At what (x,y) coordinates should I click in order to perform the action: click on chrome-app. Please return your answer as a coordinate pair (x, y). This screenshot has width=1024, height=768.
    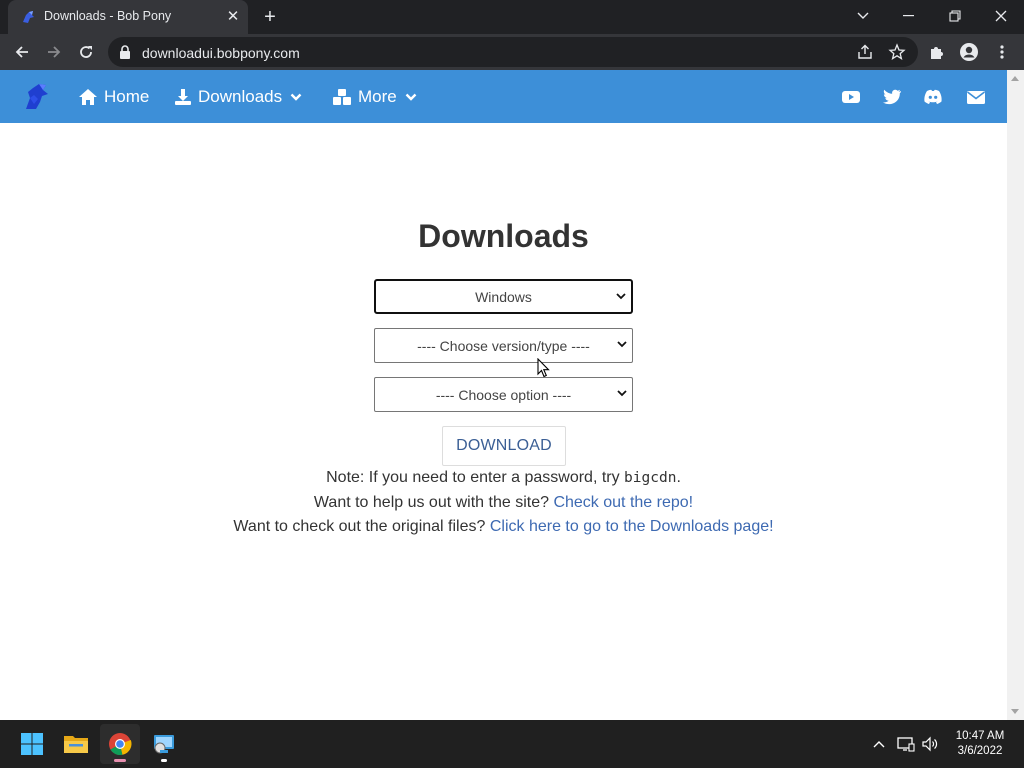
    Looking at the image, I should click on (120, 744).